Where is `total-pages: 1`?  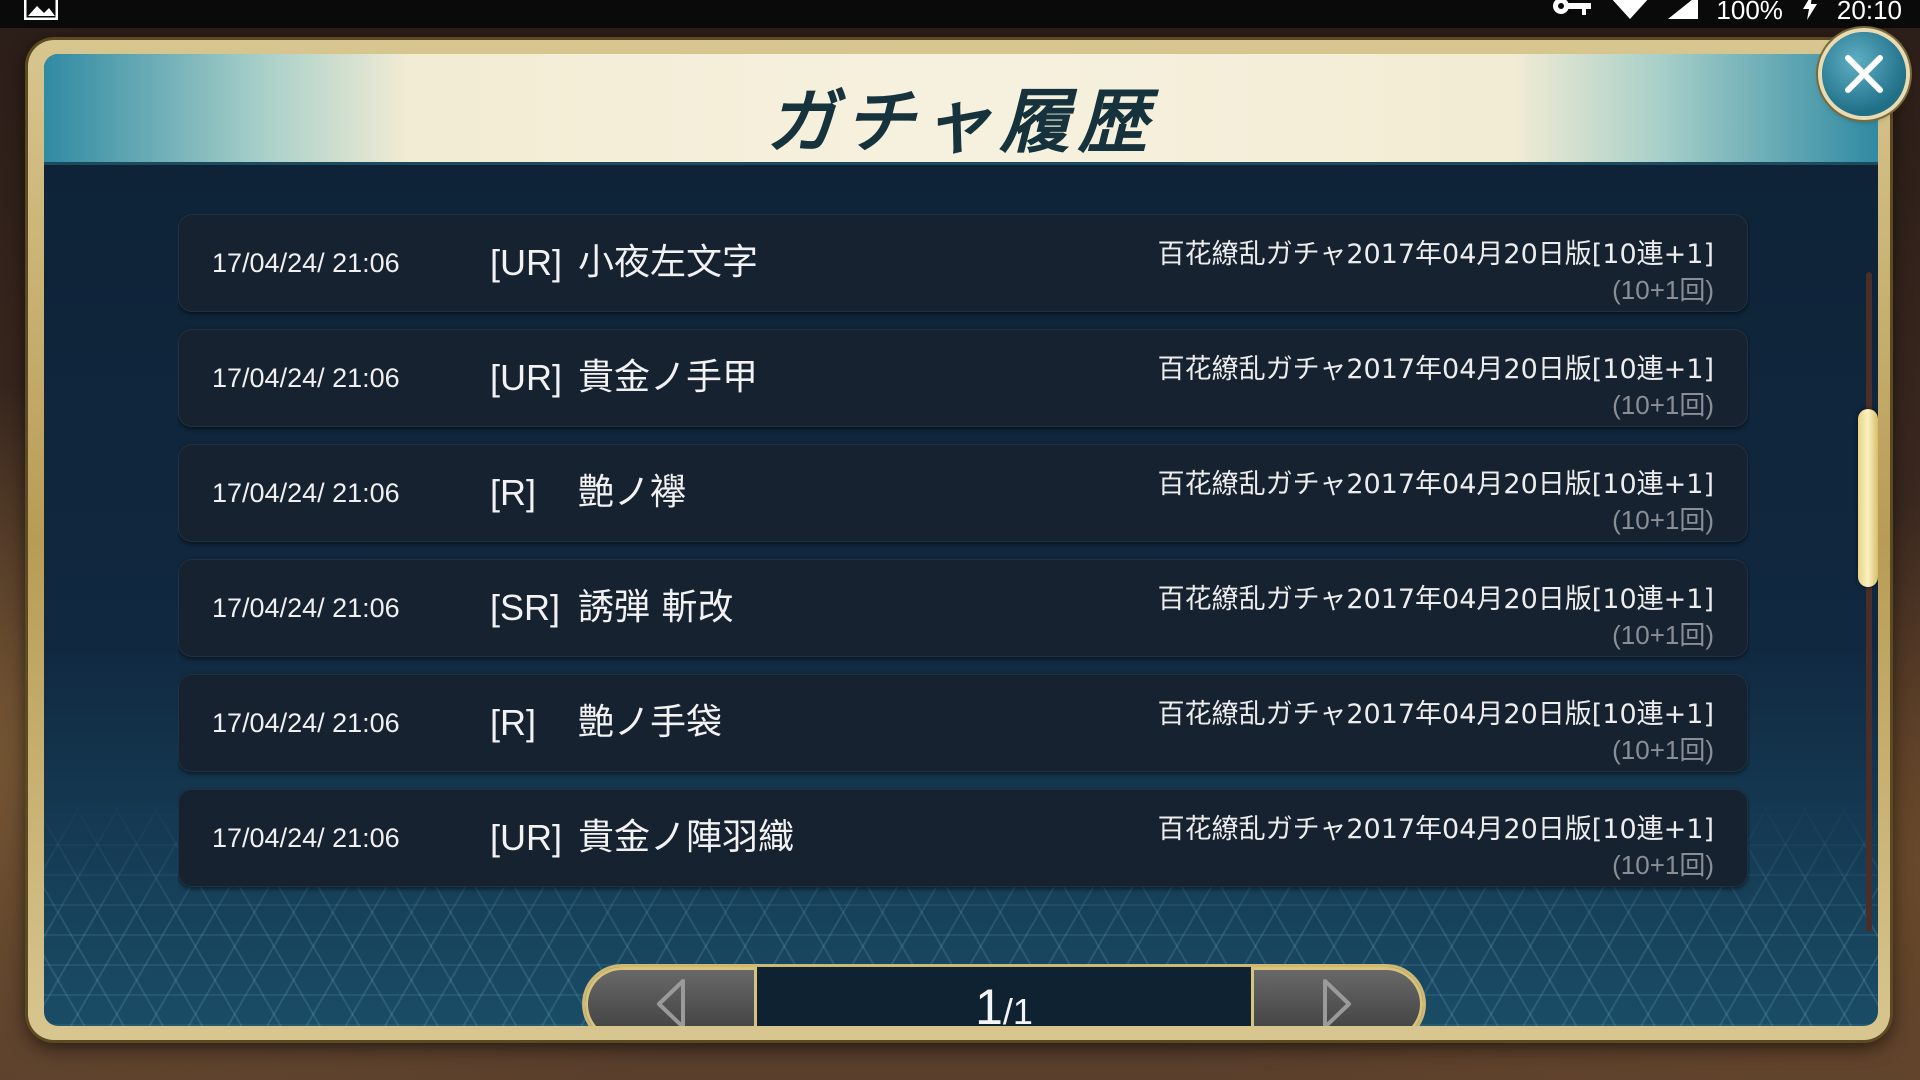
total-pages: 1 is located at coordinates (1022, 1008).